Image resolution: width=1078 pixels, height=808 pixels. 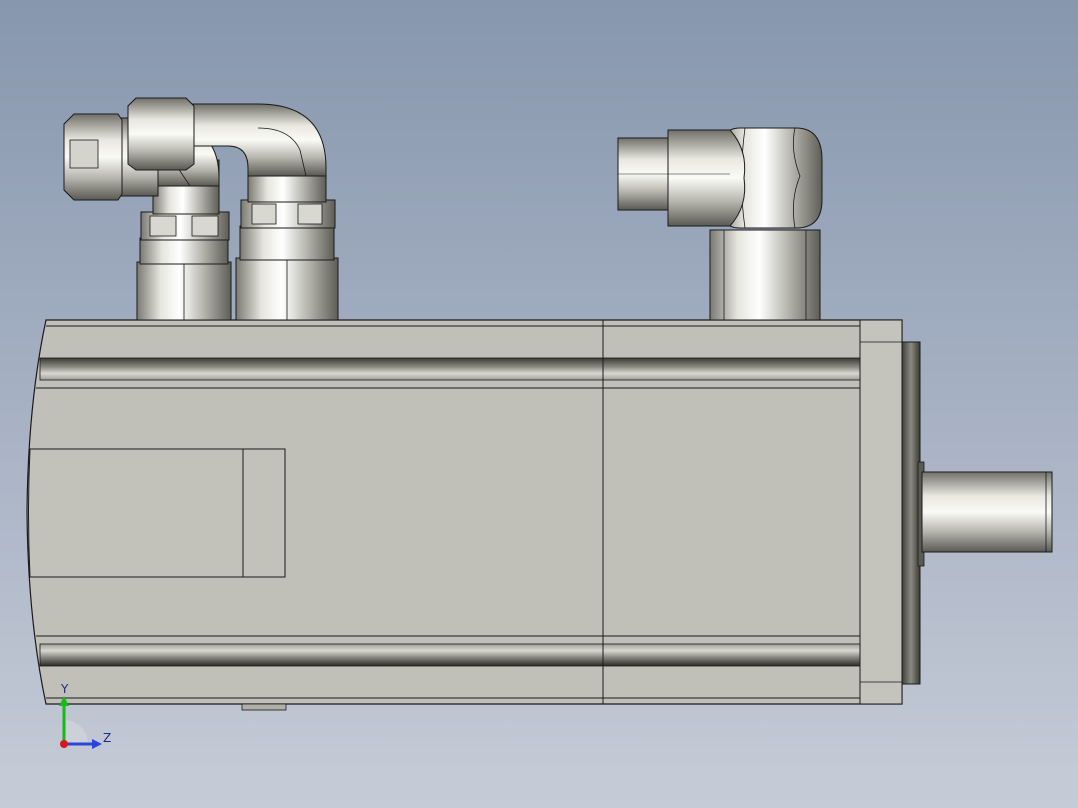 What do you see at coordinates (107, 738) in the screenshot?
I see `z-axis-label: Z` at bounding box center [107, 738].